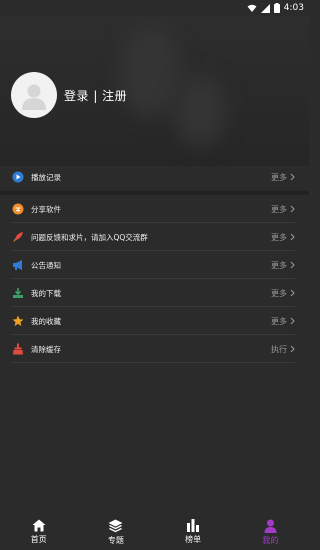 This screenshot has width=320, height=550. What do you see at coordinates (46, 321) in the screenshot?
I see `menu-item-label: 我的收藏` at bounding box center [46, 321].